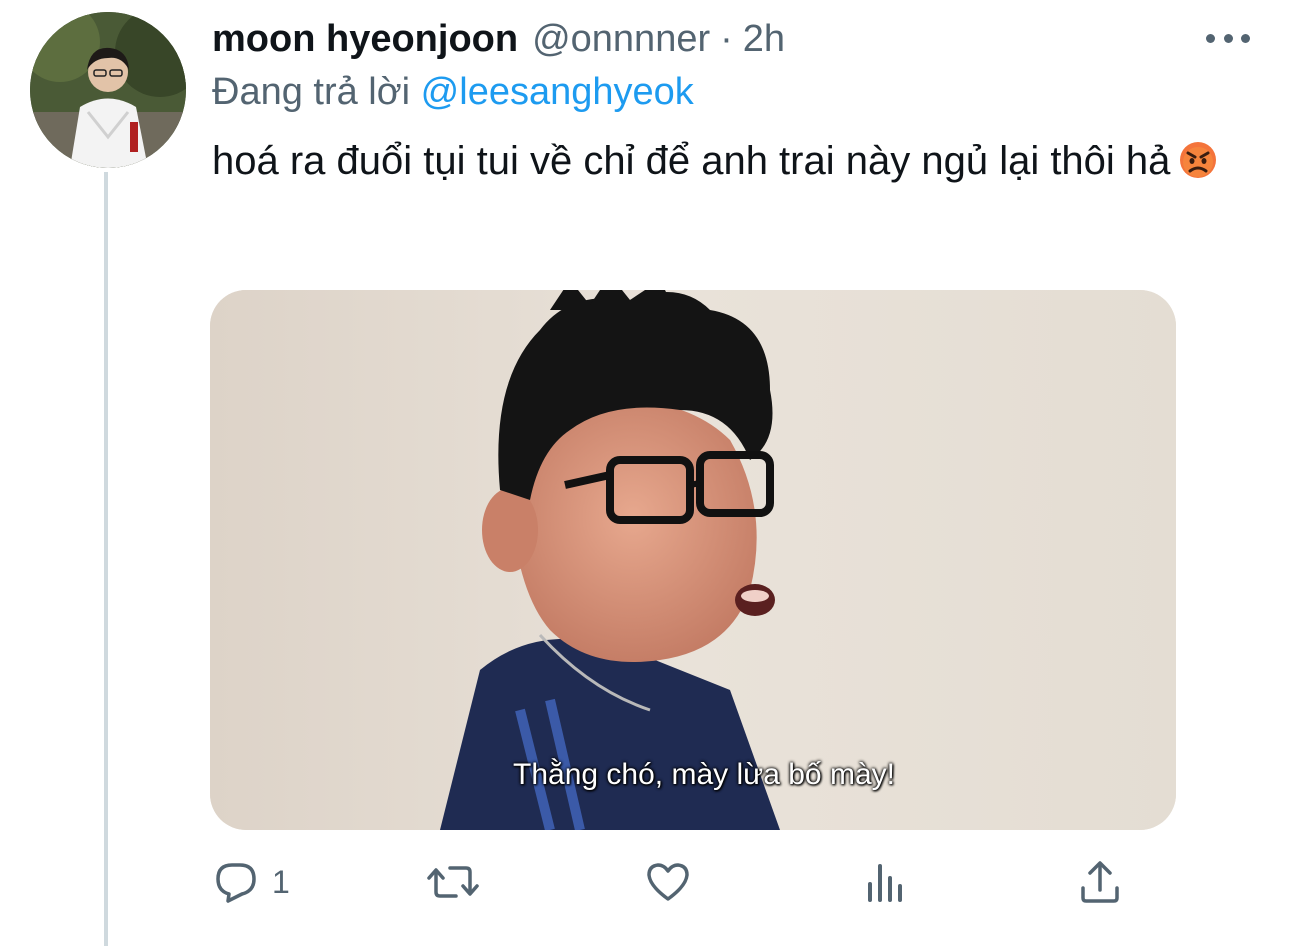 Image resolution: width=1290 pixels, height=946 pixels. Describe the element at coordinates (557, 92) in the screenshot. I see `replying-to-mention: @leesanghyeok` at that location.